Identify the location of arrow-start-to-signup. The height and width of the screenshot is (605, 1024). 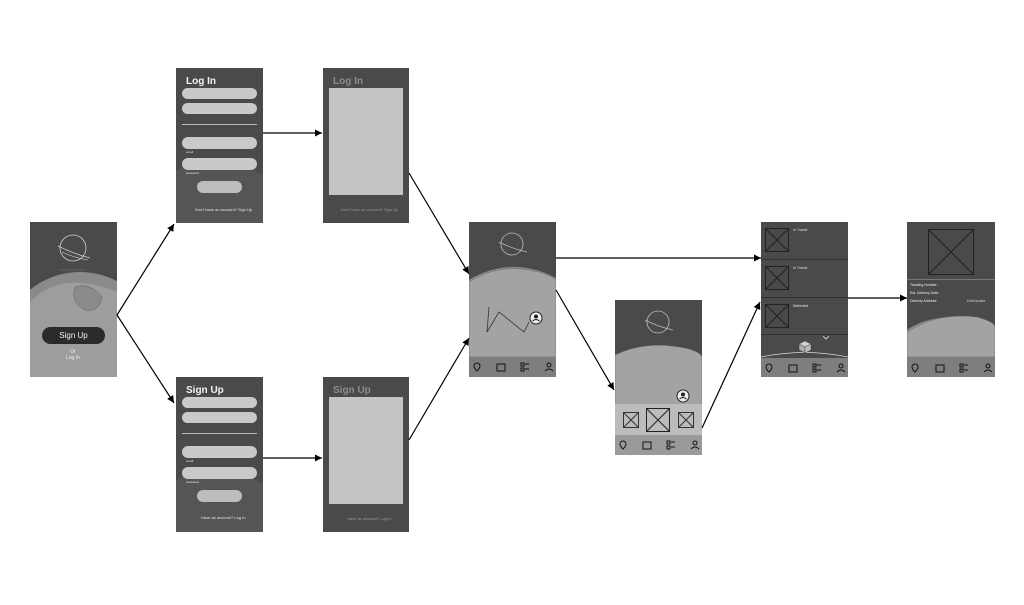
(145, 359).